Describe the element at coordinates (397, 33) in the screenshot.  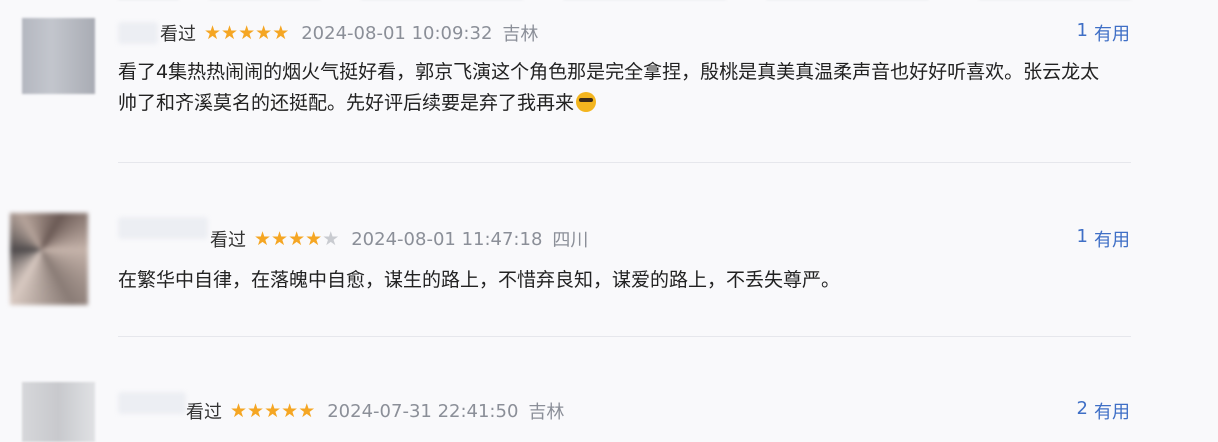
I see `review-time: 2024-08-01 10:09:32` at that location.